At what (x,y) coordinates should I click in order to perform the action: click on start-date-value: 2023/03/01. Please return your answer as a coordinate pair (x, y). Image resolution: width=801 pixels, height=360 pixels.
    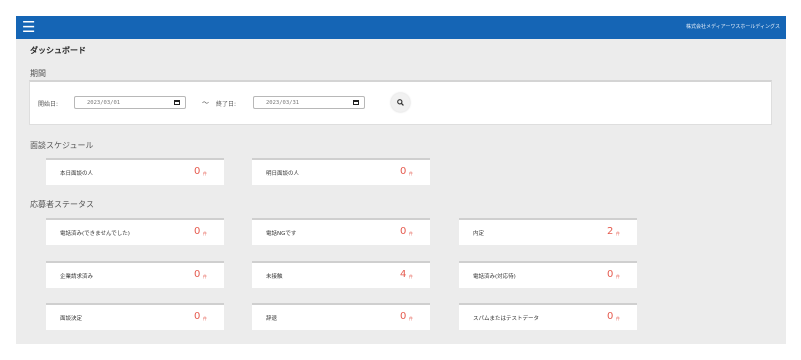
    Looking at the image, I should click on (104, 103).